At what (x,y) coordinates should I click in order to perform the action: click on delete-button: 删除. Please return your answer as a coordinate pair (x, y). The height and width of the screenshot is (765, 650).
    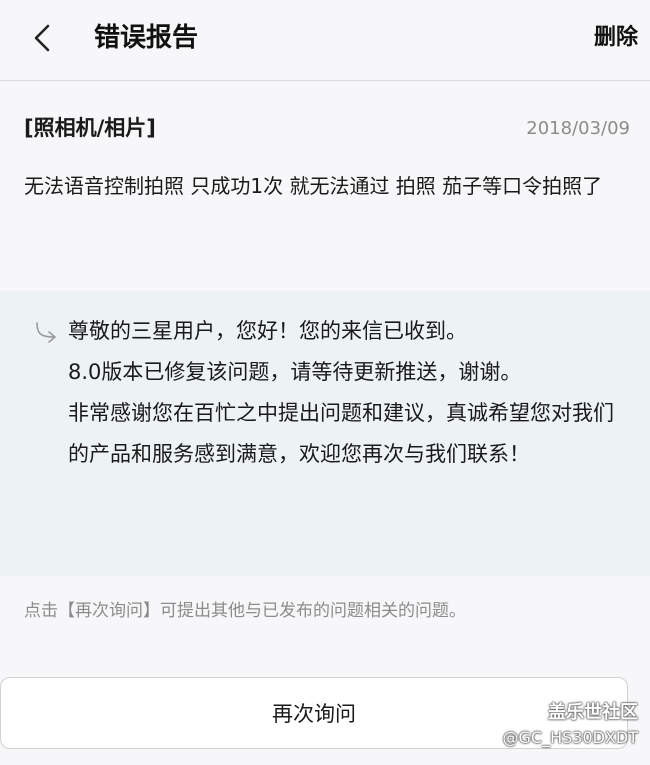
    Looking at the image, I should click on (616, 38).